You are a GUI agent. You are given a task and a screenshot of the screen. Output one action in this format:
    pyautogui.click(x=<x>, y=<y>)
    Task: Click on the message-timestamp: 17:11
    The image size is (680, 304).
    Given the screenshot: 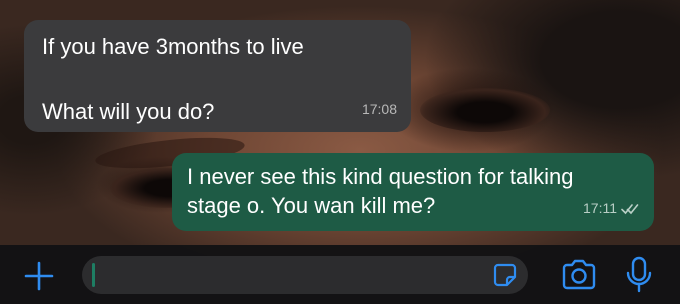 What is the action you would take?
    pyautogui.click(x=600, y=208)
    